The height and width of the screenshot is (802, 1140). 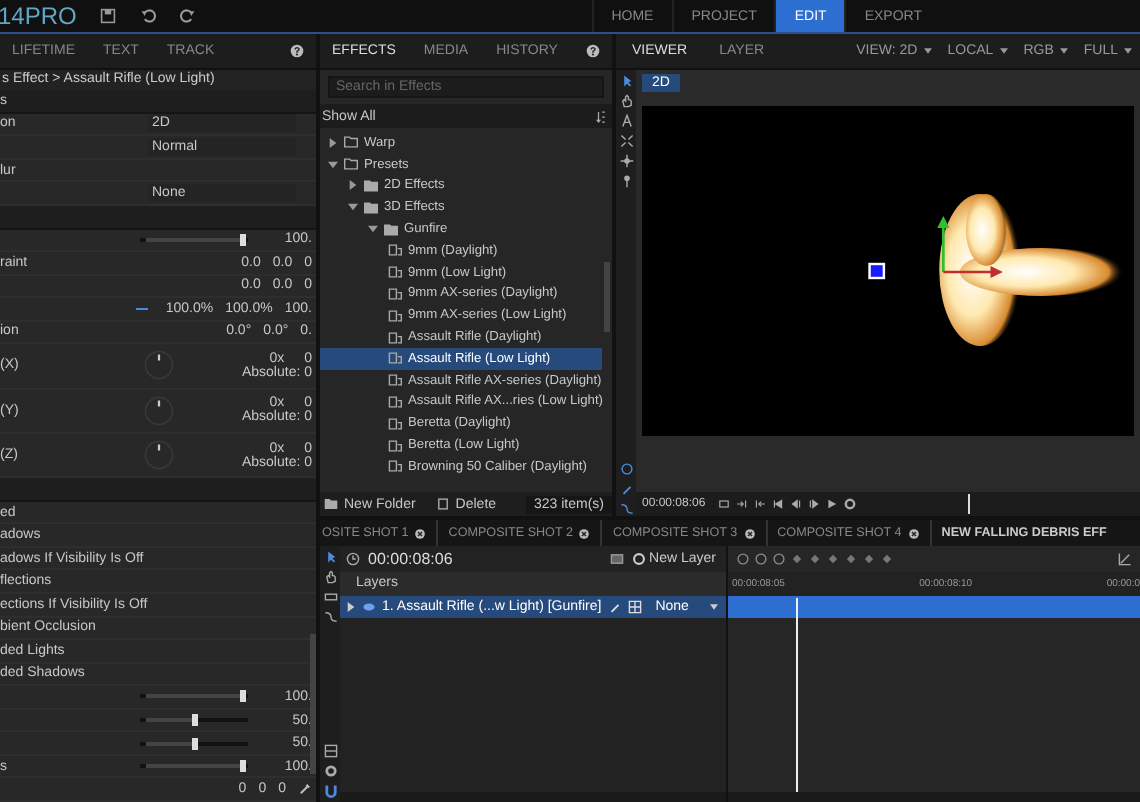 What do you see at coordinates (108, 16) in the screenshot?
I see `save-icon` at bounding box center [108, 16].